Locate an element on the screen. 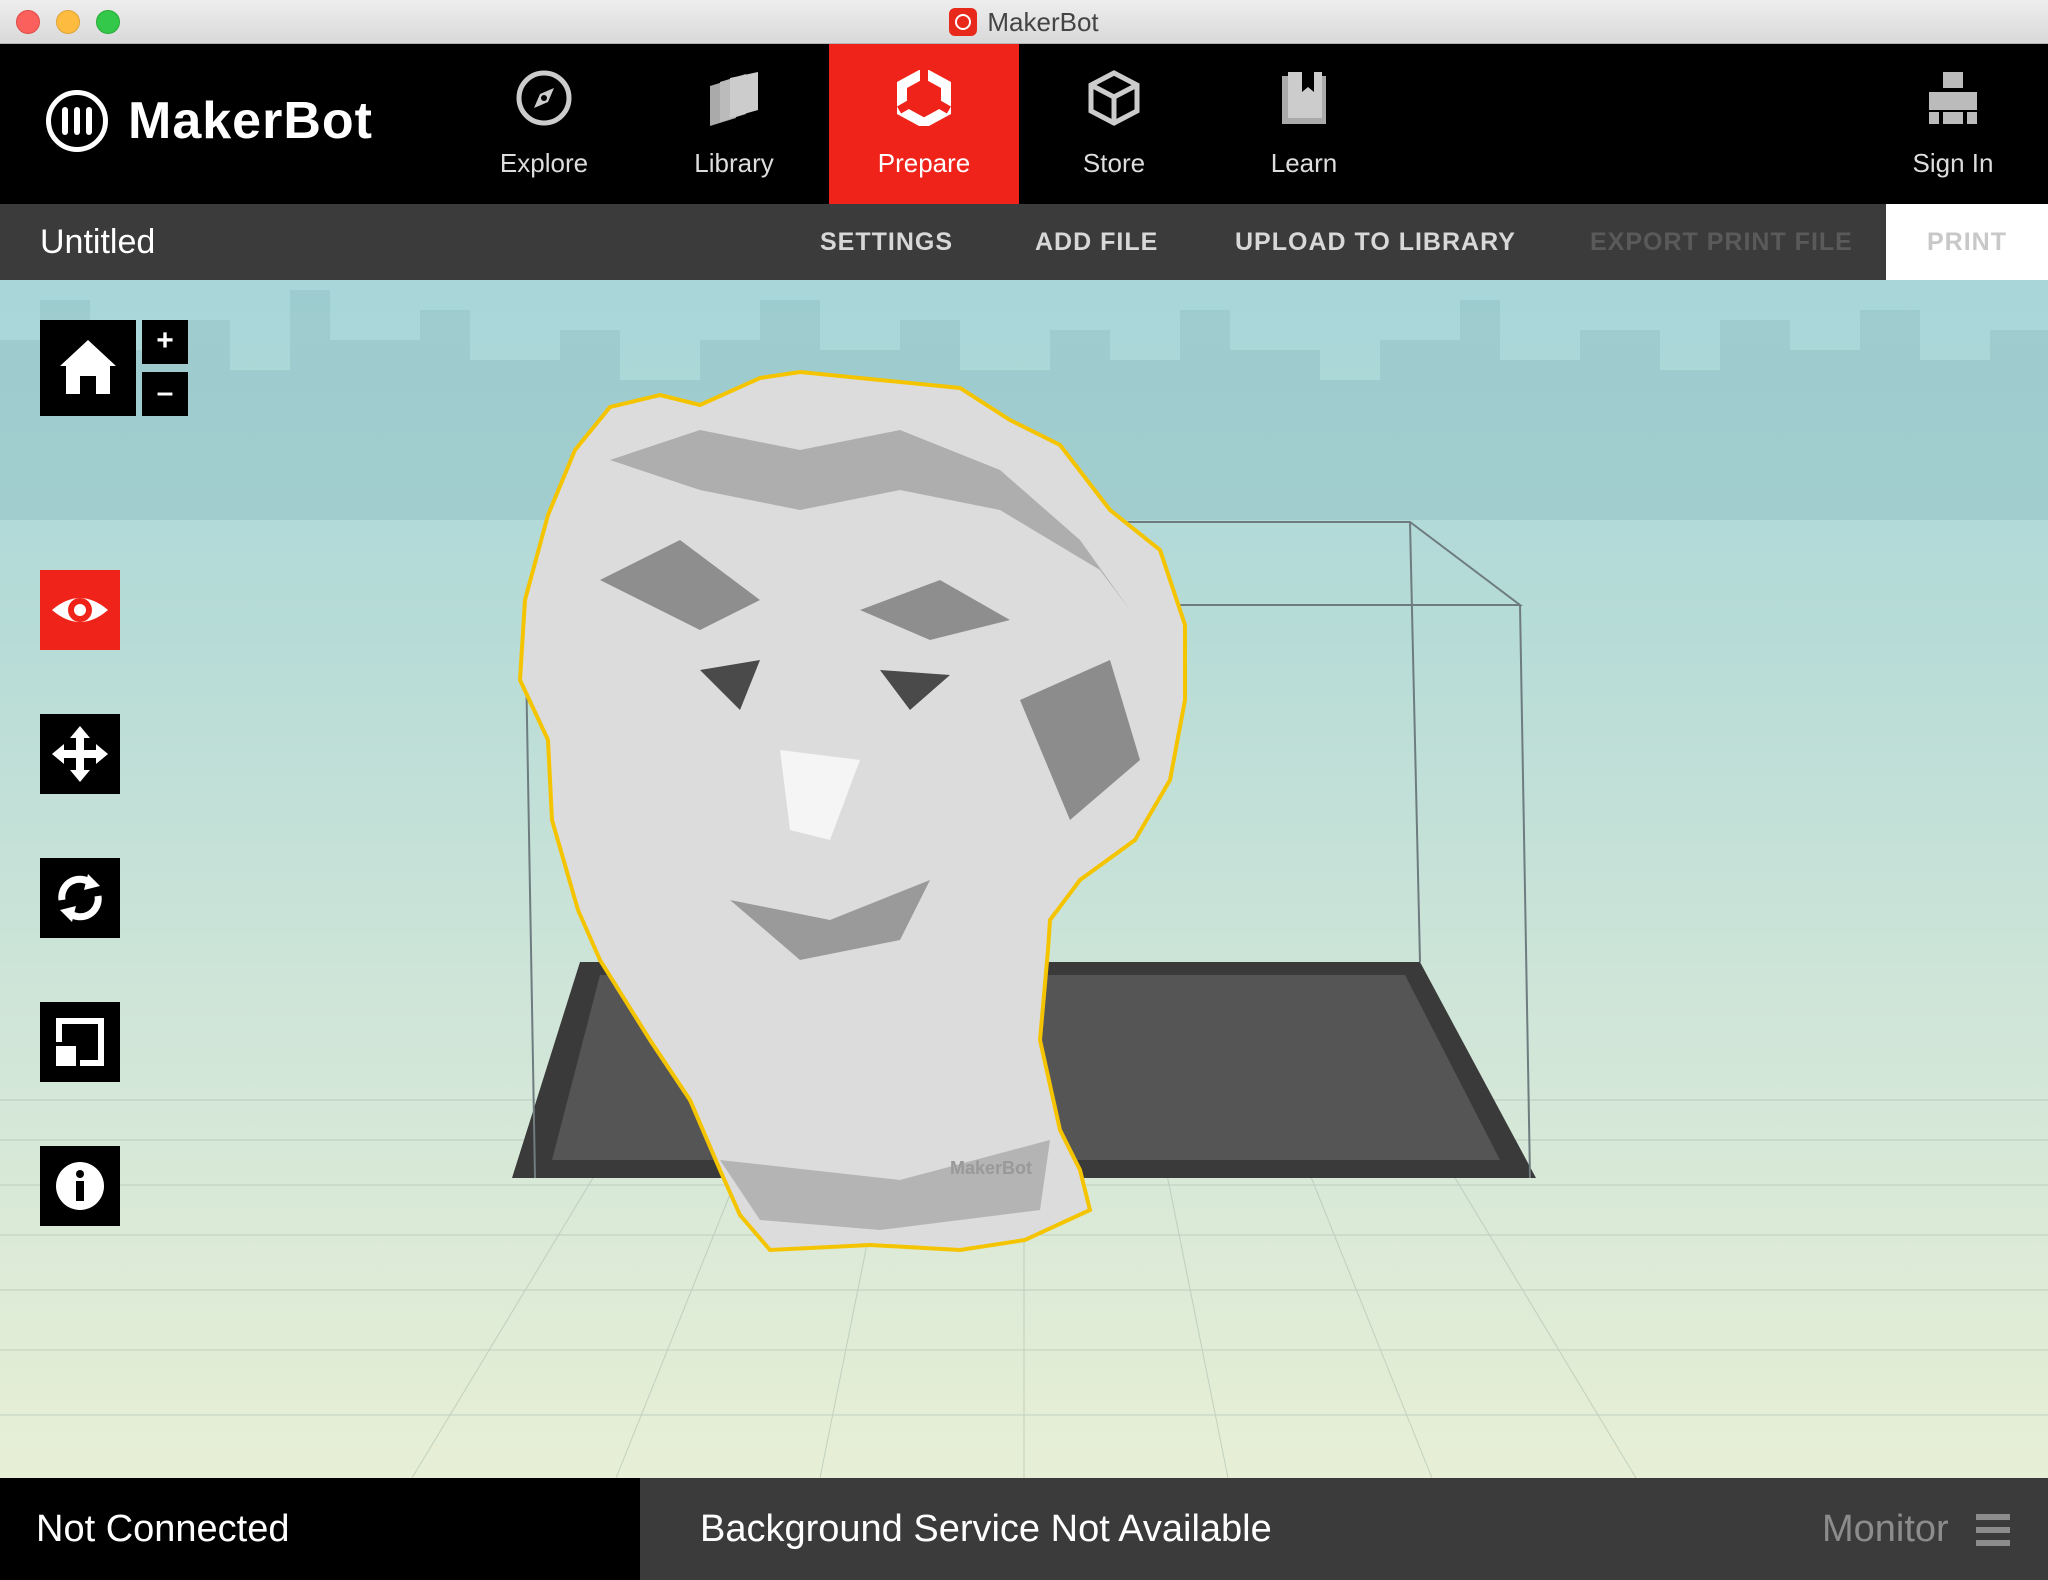 This screenshot has width=2048, height=1580. connection-status: Not Connected is located at coordinates (163, 1529).